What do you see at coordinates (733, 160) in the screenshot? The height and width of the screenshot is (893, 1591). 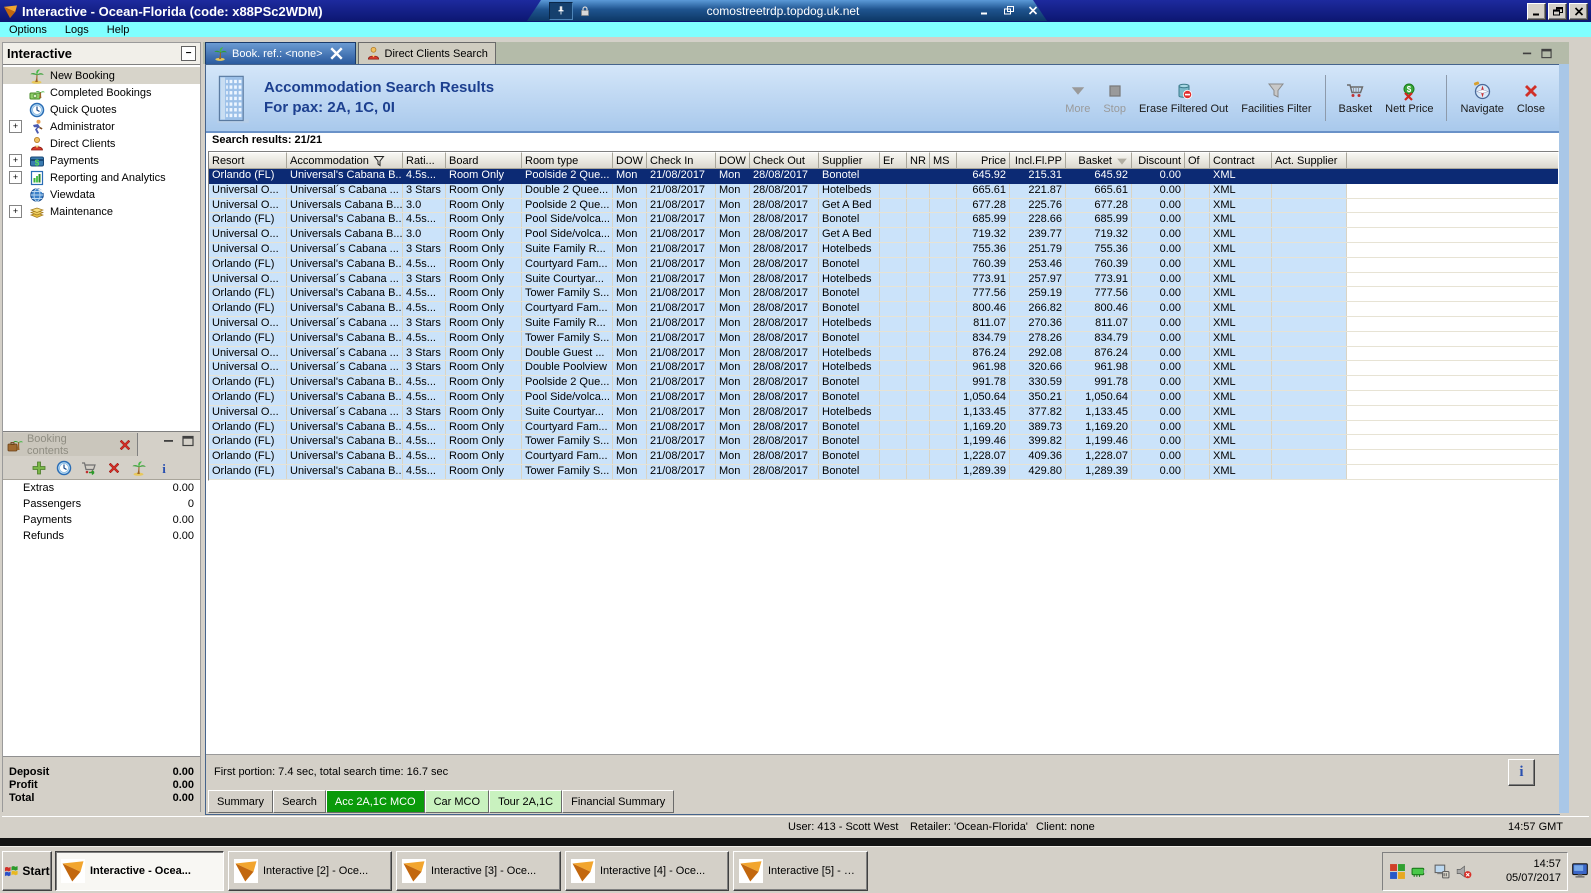 I see `column-header-dow-2: DOW` at bounding box center [733, 160].